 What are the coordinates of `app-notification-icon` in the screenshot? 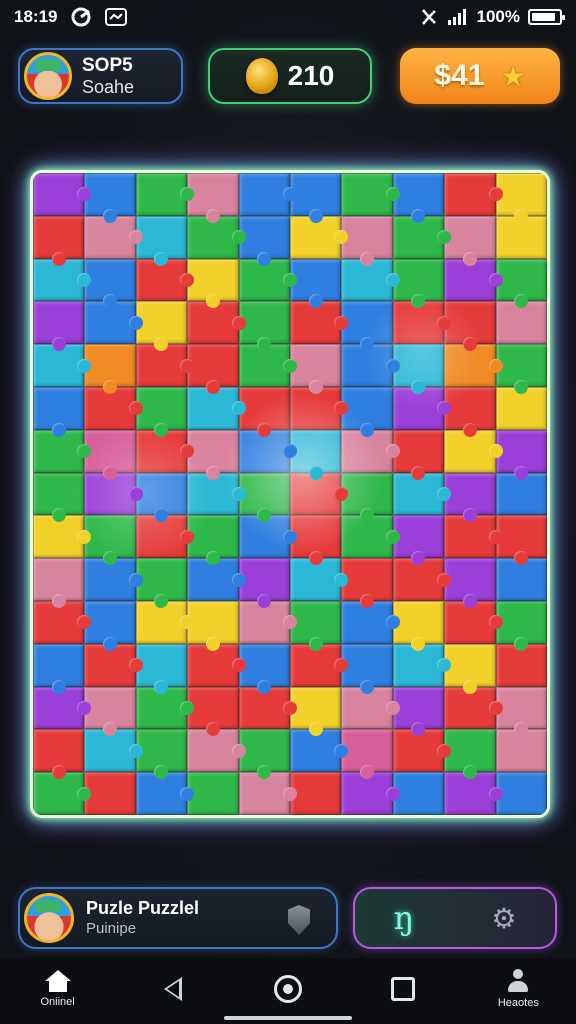 It's located at (81, 17).